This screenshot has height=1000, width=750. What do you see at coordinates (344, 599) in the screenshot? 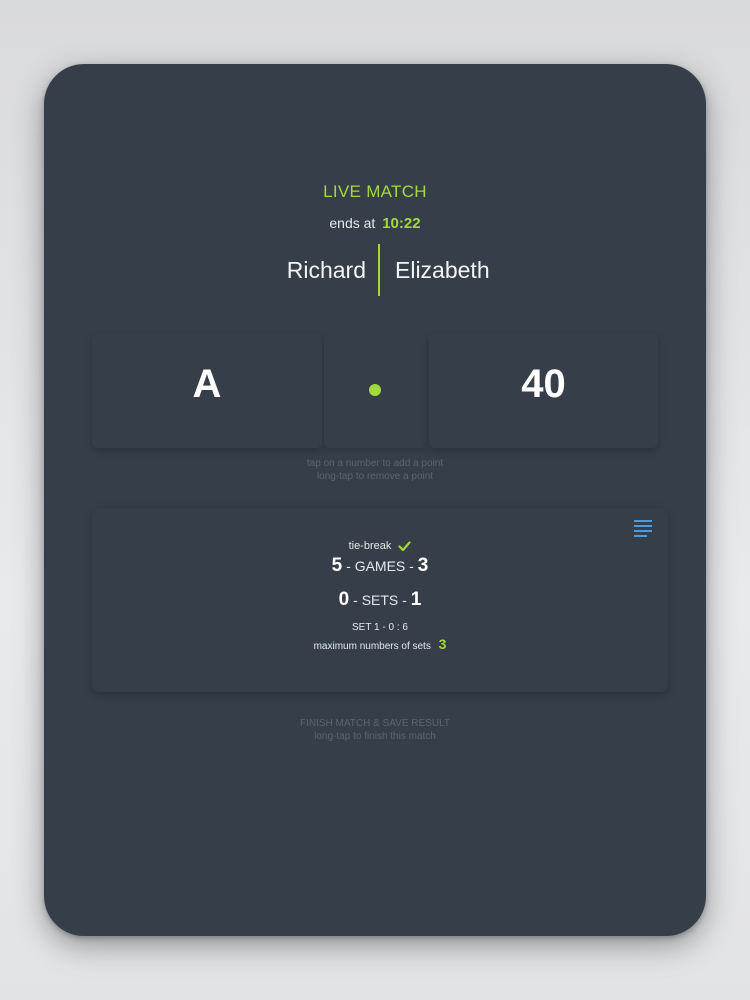
I see `sets-left: 0` at bounding box center [344, 599].